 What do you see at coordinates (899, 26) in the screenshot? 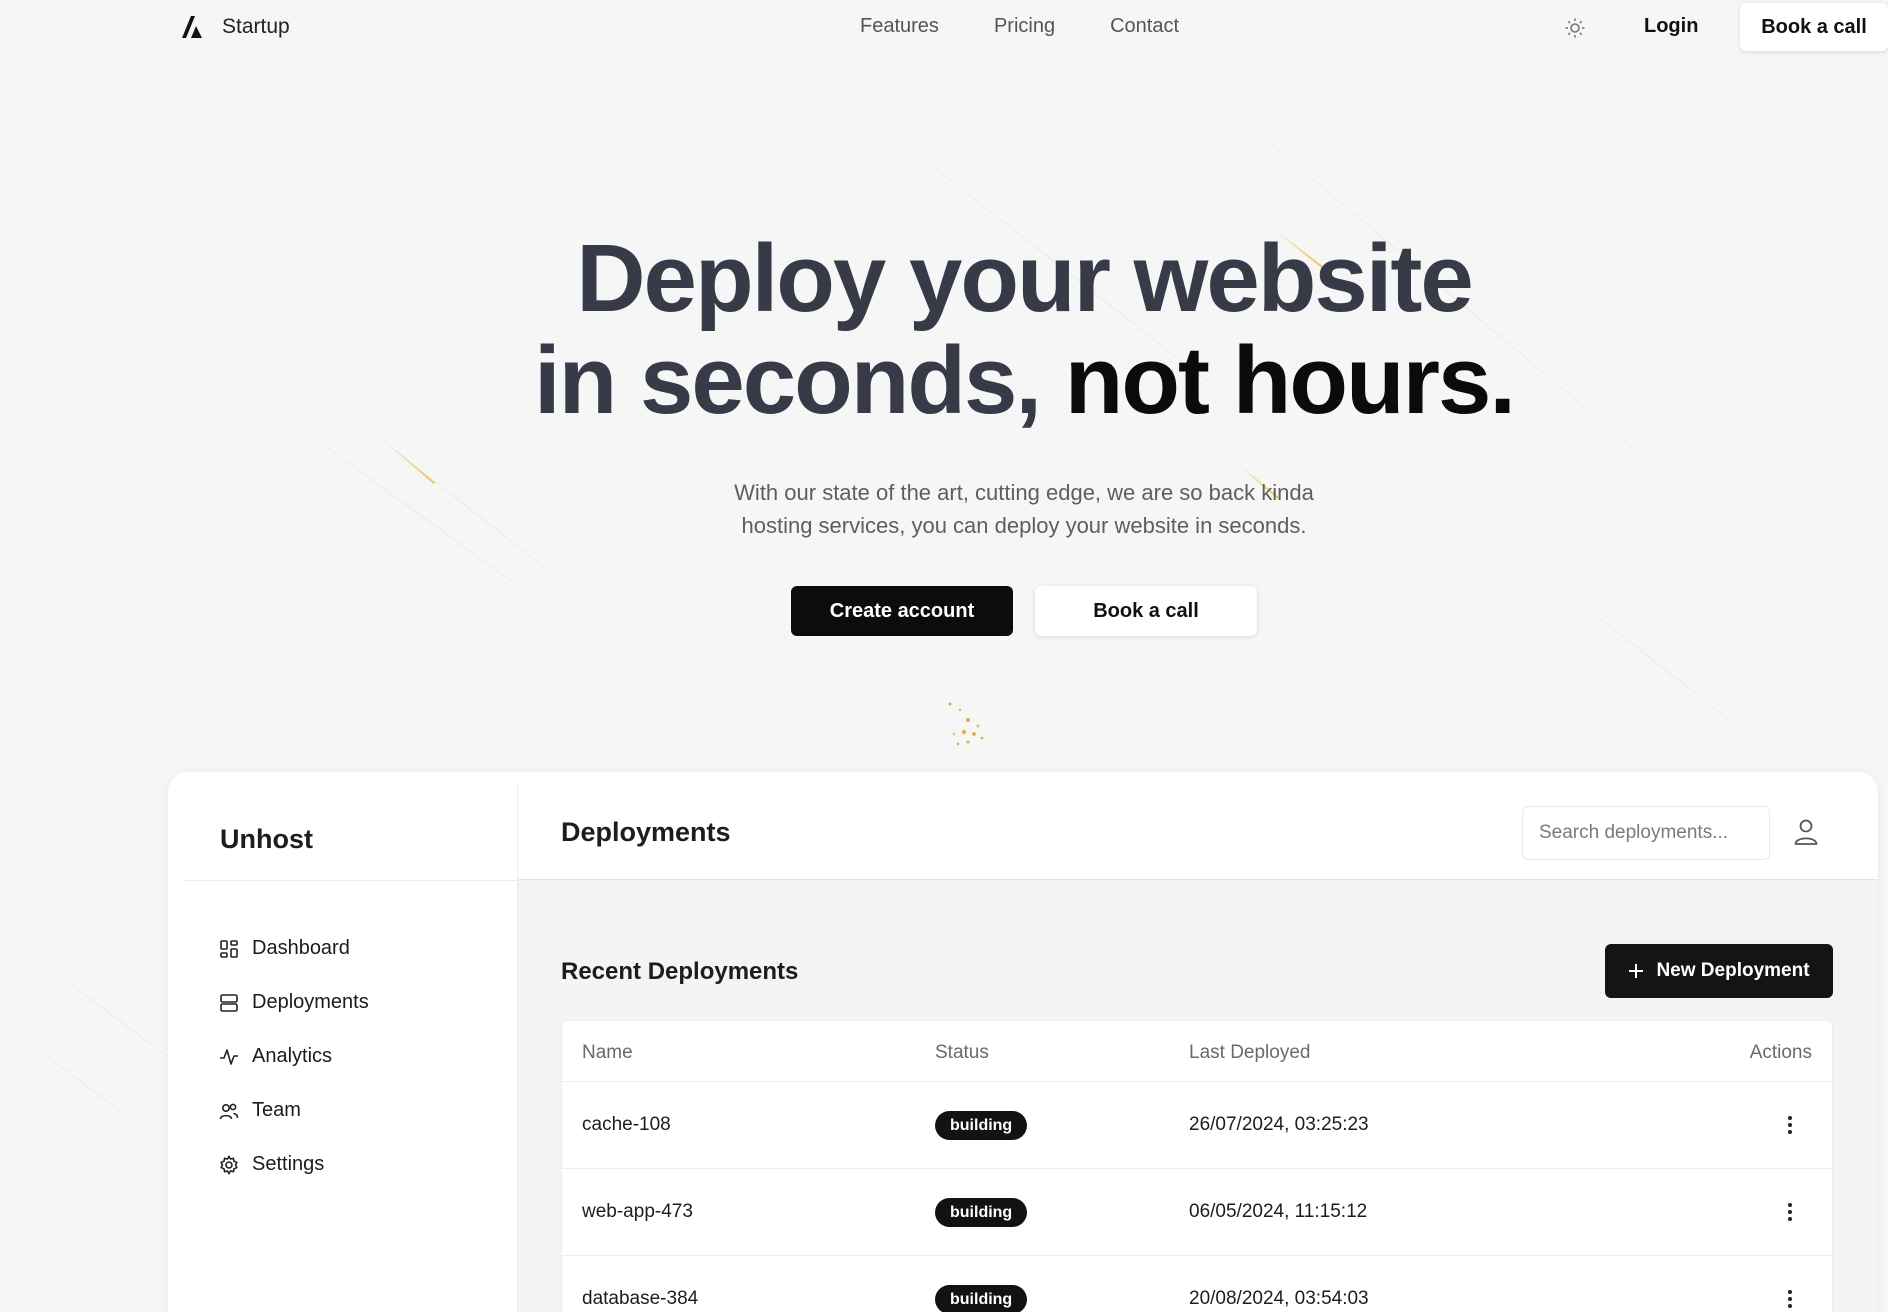
I see `nav-link-features: Features` at bounding box center [899, 26].